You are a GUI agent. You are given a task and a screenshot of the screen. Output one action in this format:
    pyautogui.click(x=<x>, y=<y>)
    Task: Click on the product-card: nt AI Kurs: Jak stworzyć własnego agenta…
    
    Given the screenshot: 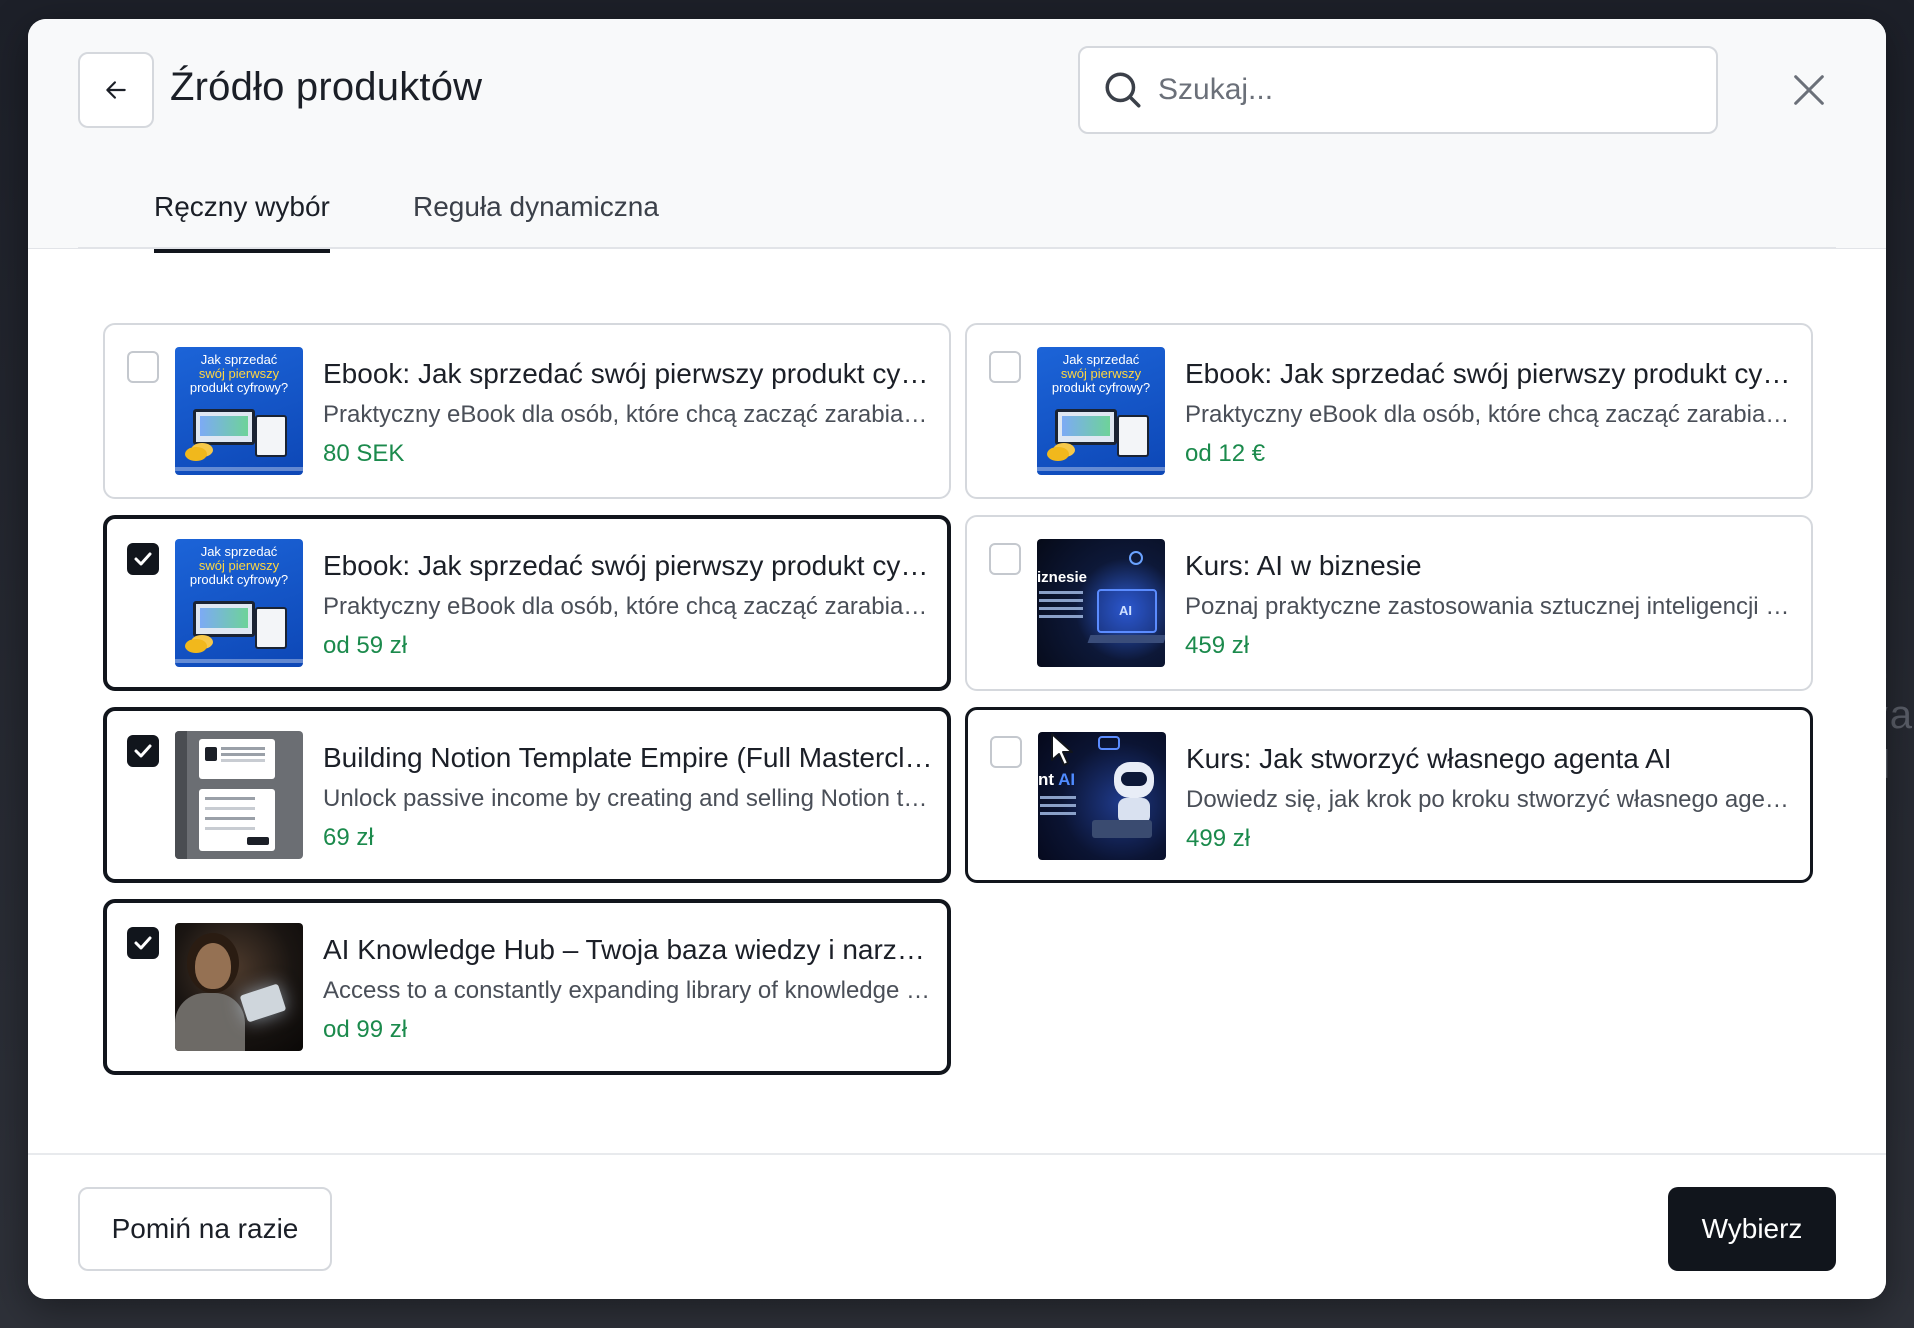 What is the action you would take?
    pyautogui.click(x=1389, y=795)
    